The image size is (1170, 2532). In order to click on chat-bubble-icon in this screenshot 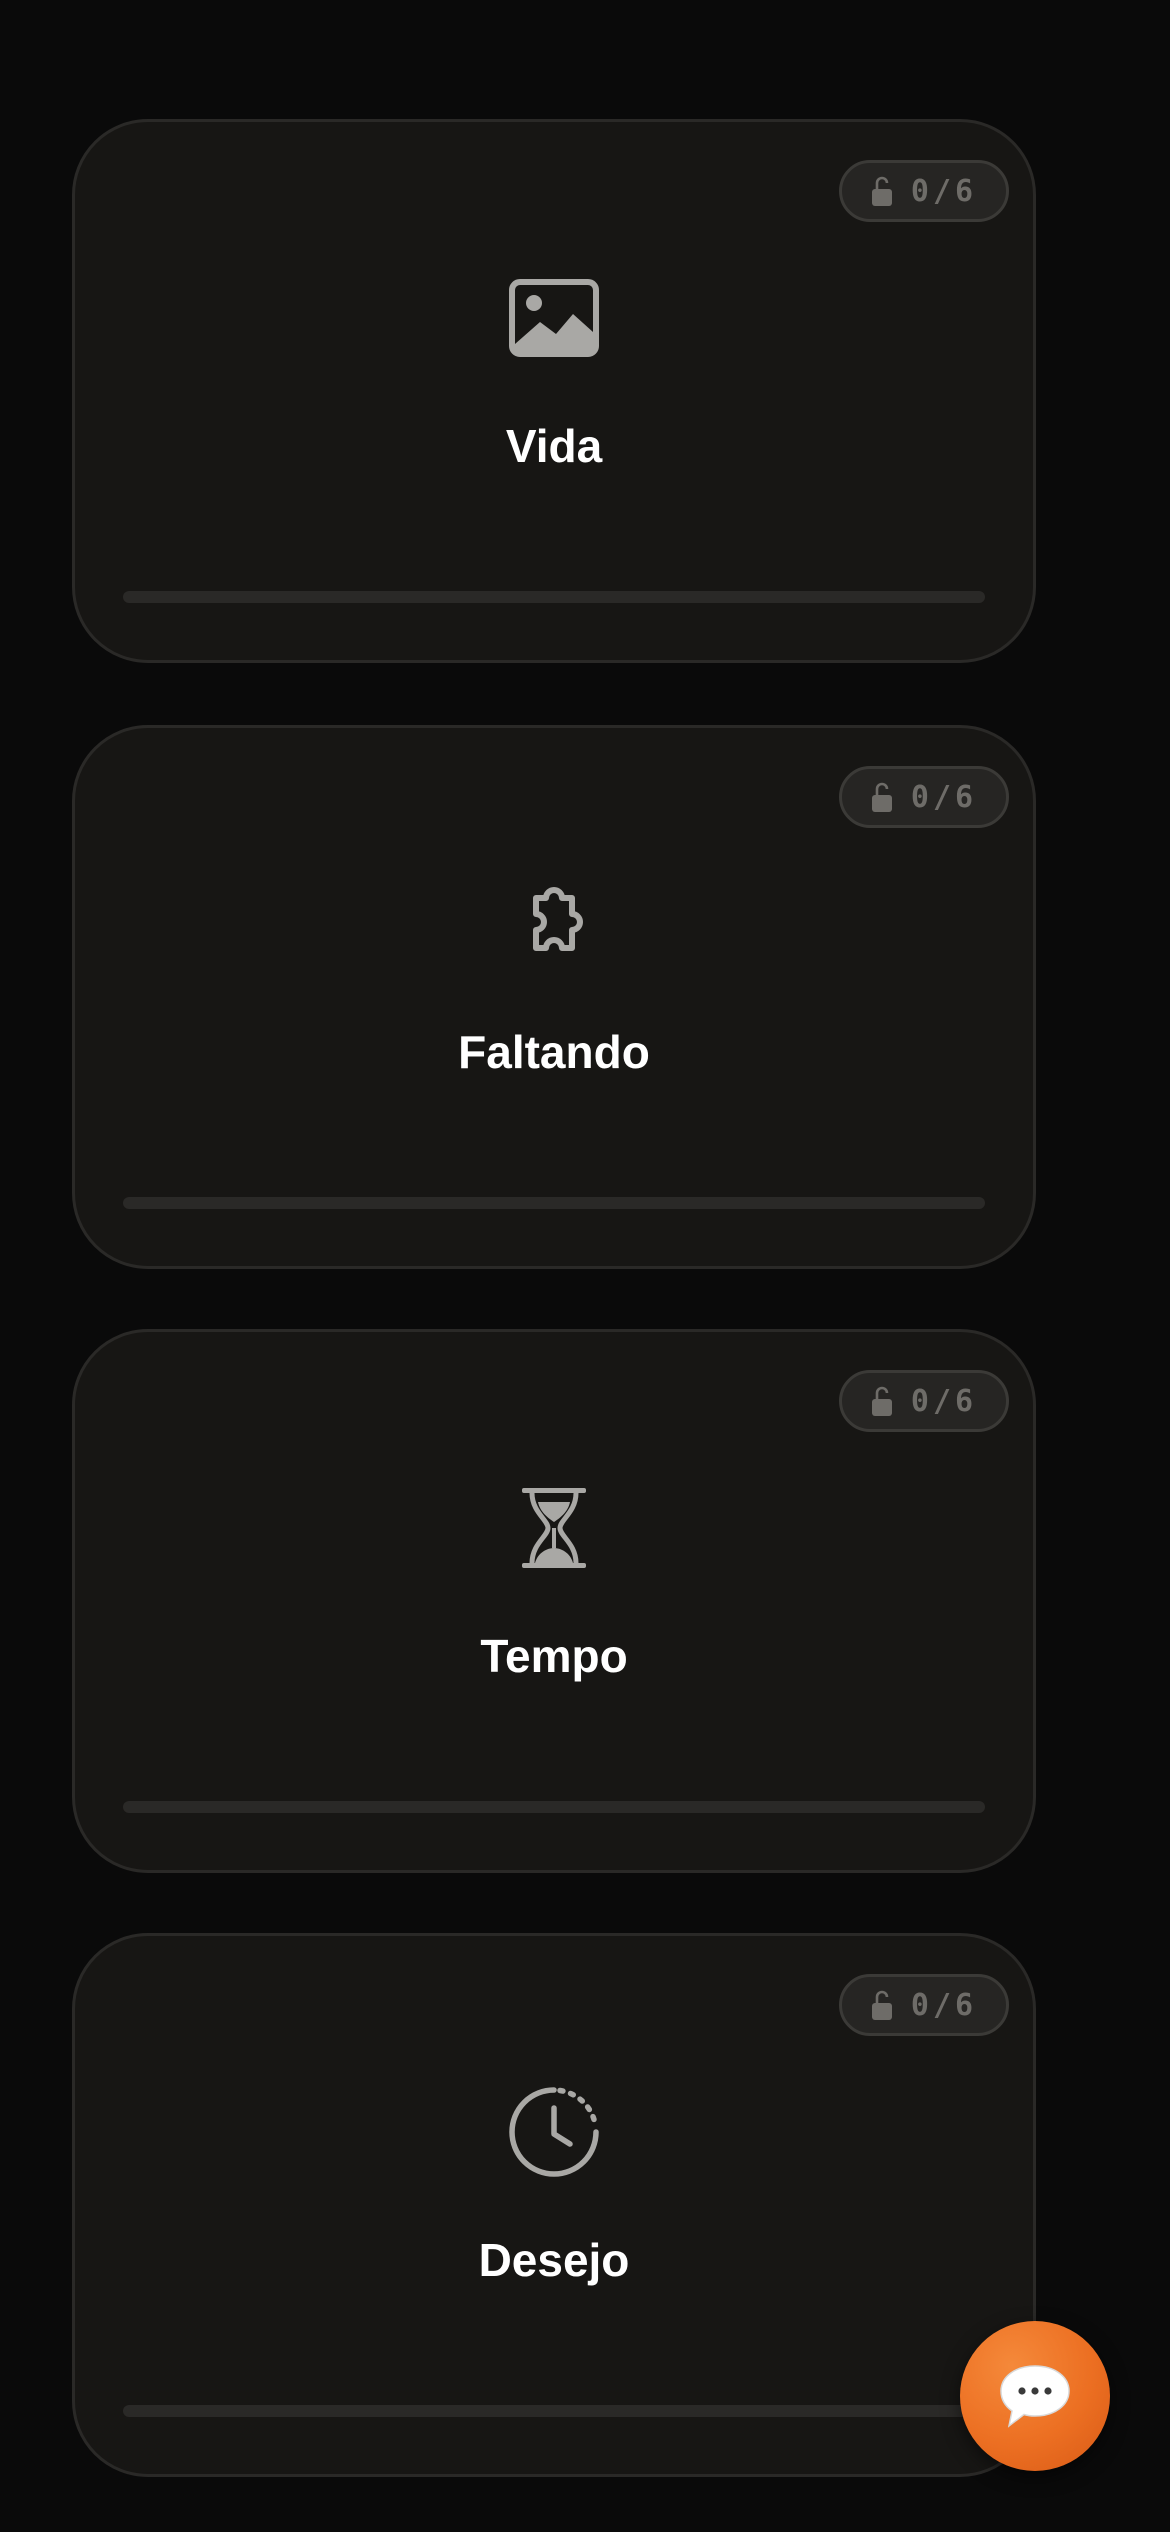, I will do `click(1035, 2396)`.